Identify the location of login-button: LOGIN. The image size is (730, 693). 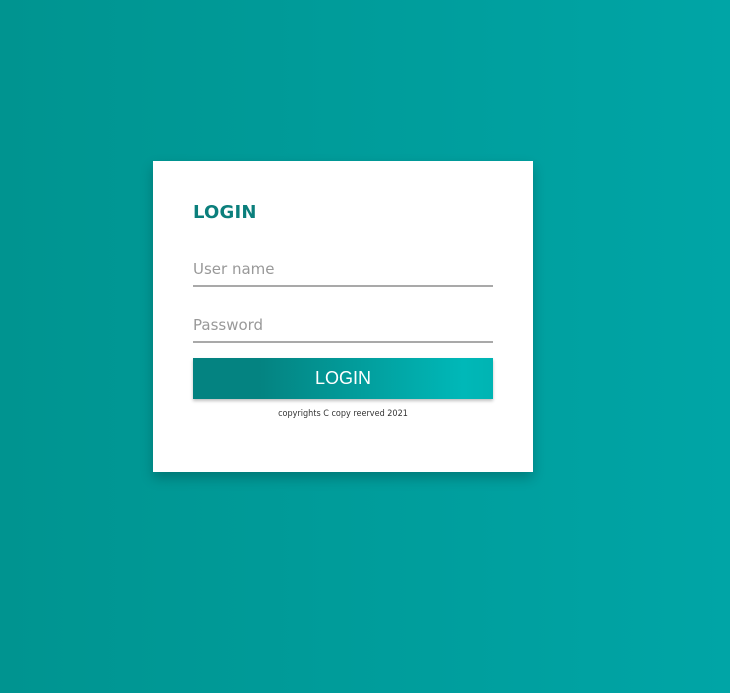
(343, 378).